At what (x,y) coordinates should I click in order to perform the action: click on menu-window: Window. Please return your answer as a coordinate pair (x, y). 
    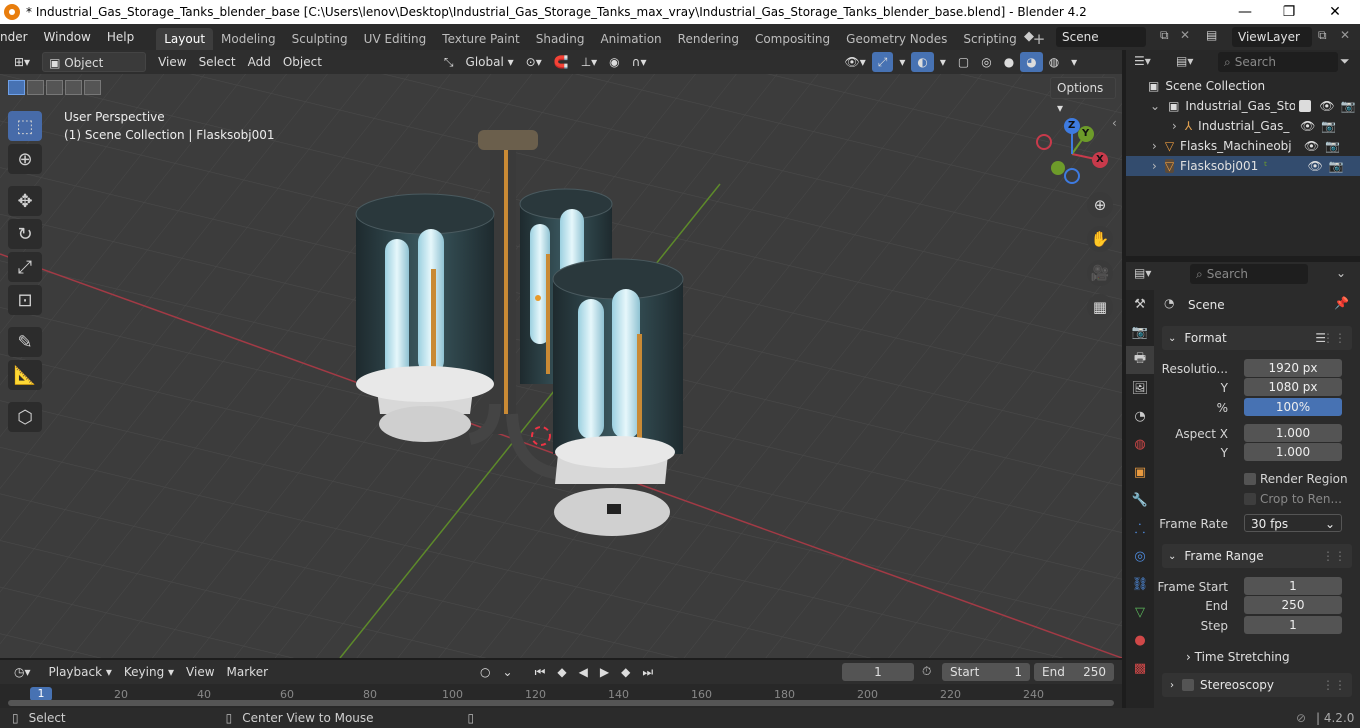
    Looking at the image, I should click on (67, 37).